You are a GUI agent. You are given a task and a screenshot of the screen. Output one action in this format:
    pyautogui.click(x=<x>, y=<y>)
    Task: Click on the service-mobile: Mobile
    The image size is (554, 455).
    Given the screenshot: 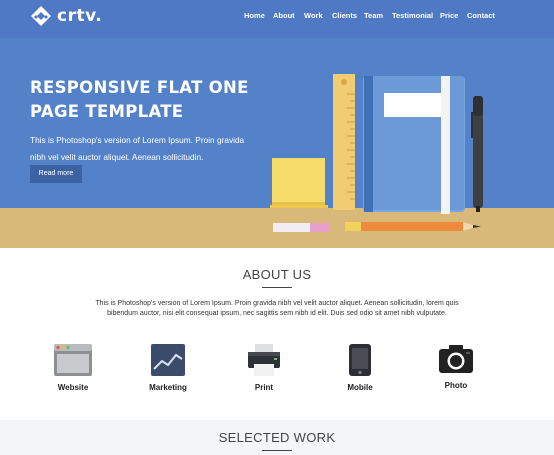 What is the action you would take?
    pyautogui.click(x=360, y=367)
    